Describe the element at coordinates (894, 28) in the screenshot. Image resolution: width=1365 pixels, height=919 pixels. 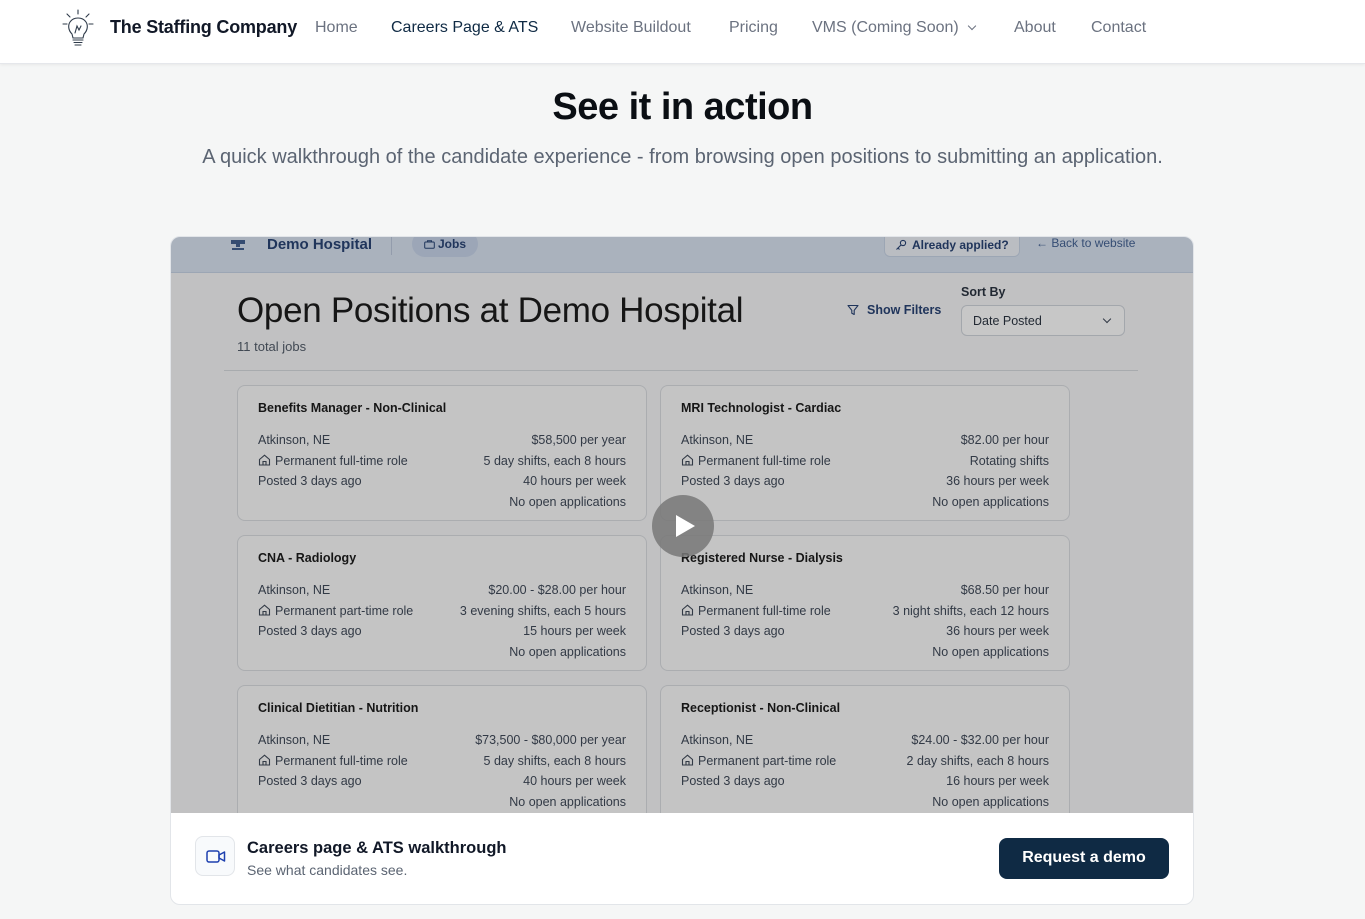
I see `nav-vms-dropdown: VMS (Coming Soon)` at that location.